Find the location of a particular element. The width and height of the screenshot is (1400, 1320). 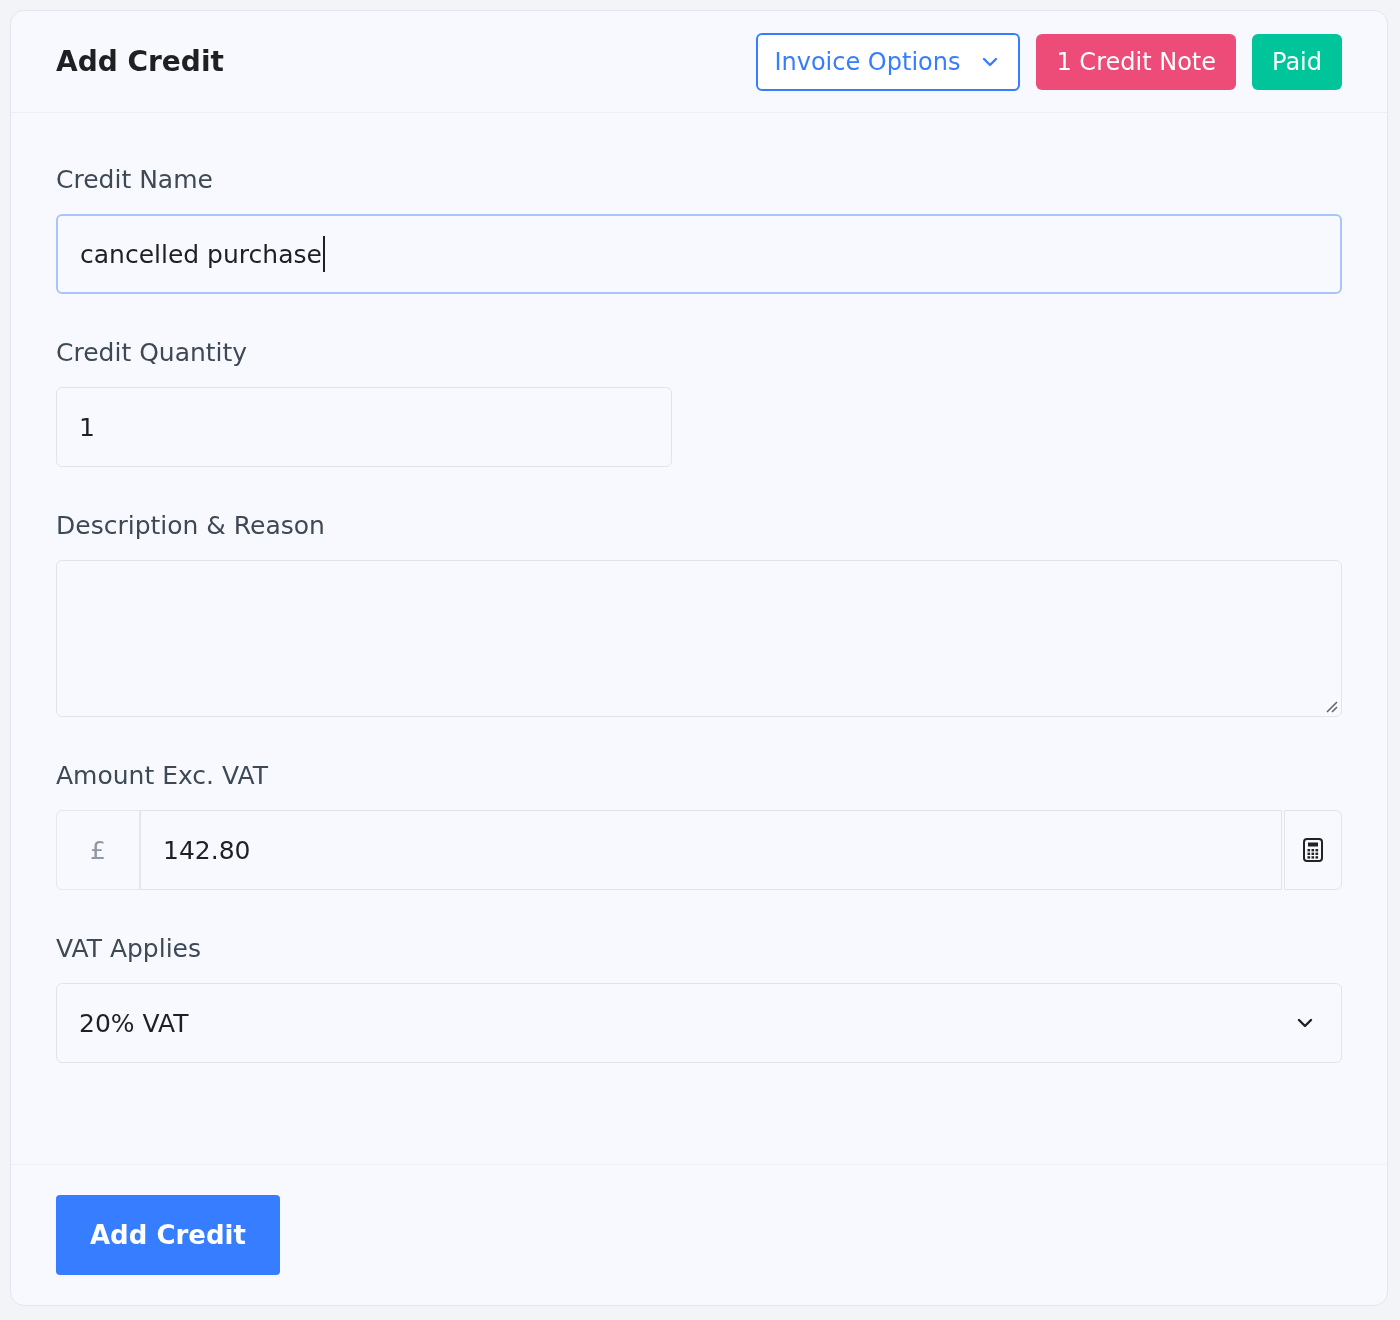

status-badge: Paid is located at coordinates (1297, 61).